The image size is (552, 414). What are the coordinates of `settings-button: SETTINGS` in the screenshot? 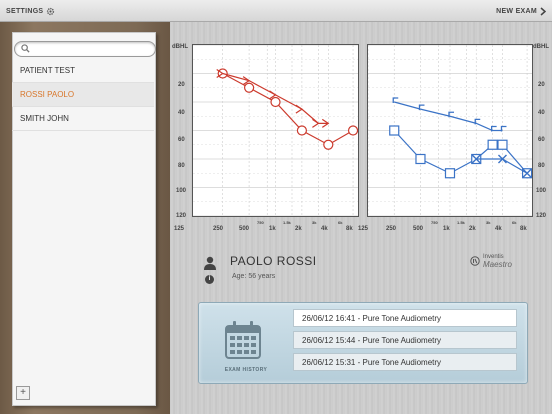 It's located at (30, 11).